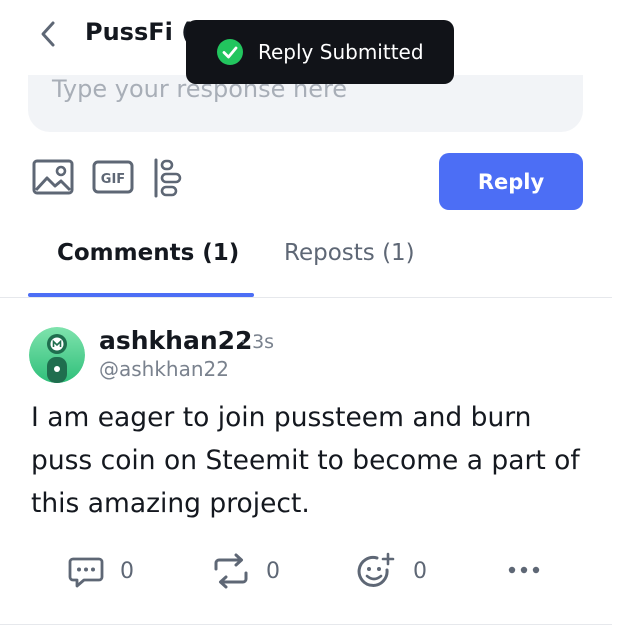 The image size is (640, 635). I want to click on bottom-divider, so click(306, 624).